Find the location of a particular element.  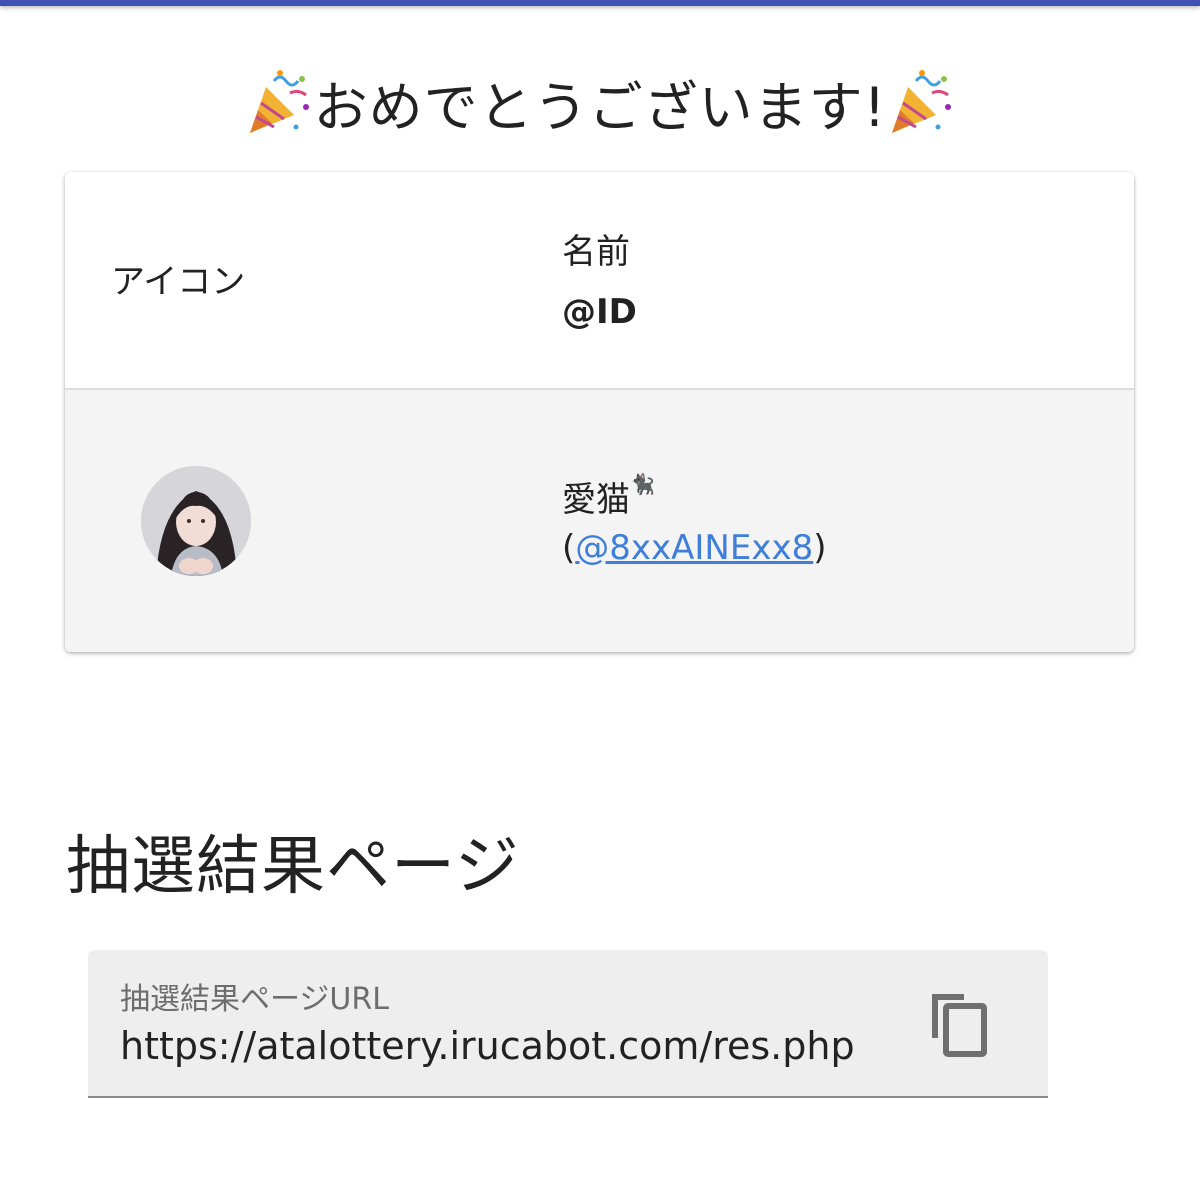

copy-button is located at coordinates (959, 1023).